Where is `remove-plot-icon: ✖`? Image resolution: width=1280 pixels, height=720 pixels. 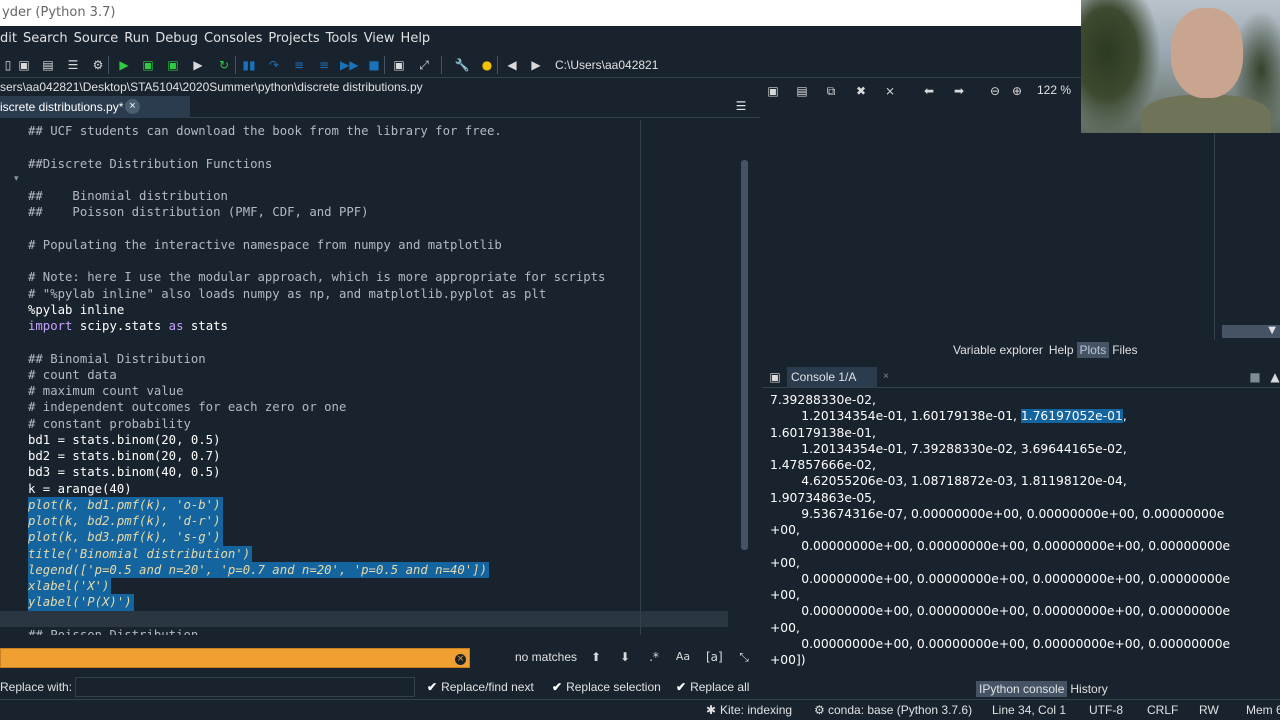
remove-plot-icon: ✖ is located at coordinates (861, 91).